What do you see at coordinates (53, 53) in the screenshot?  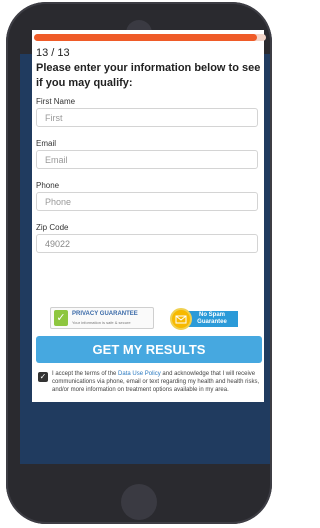 I see `step-counter: 13 / 13` at bounding box center [53, 53].